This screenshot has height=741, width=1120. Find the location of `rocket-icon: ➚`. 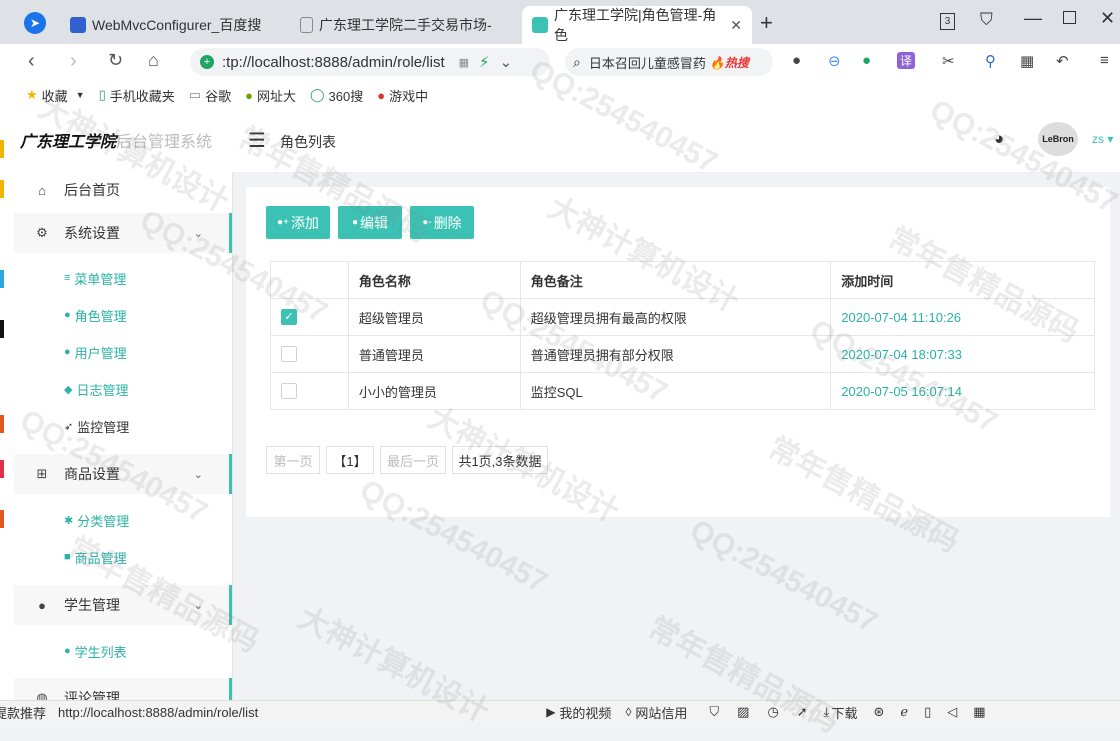

rocket-icon: ➚ is located at coordinates (802, 712).